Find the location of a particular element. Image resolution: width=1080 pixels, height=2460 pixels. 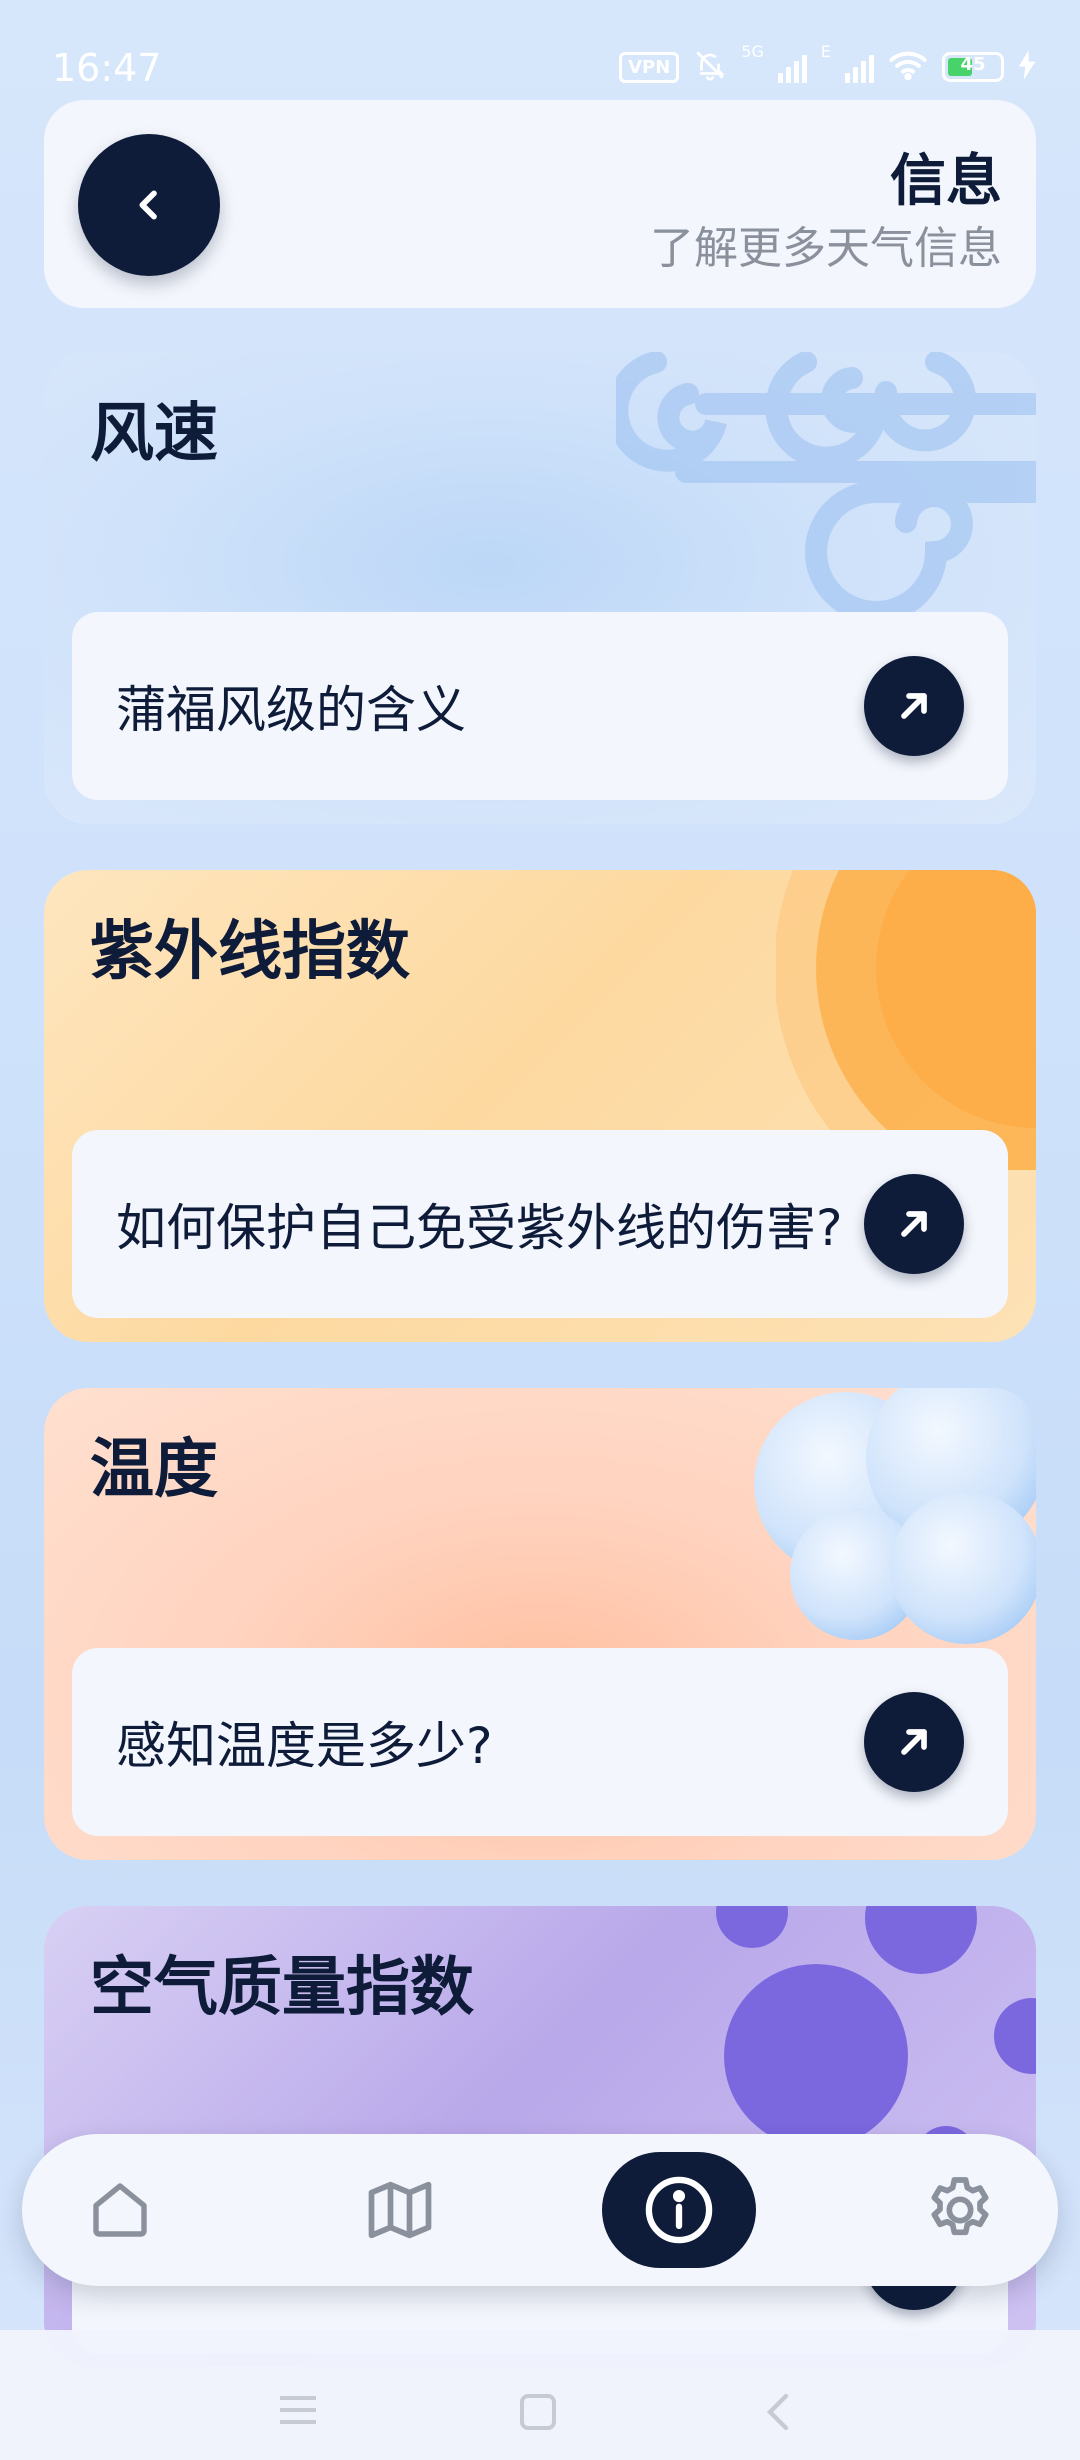

map-icon is located at coordinates (400, 2210).